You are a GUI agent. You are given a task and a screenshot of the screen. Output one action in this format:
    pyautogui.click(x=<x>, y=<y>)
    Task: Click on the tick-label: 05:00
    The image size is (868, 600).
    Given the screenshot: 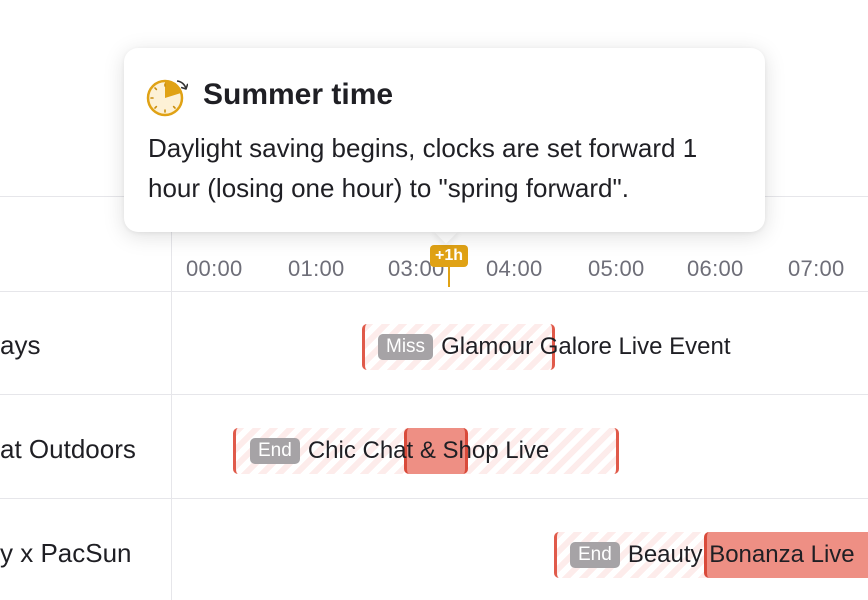 What is the action you would take?
    pyautogui.click(x=616, y=268)
    